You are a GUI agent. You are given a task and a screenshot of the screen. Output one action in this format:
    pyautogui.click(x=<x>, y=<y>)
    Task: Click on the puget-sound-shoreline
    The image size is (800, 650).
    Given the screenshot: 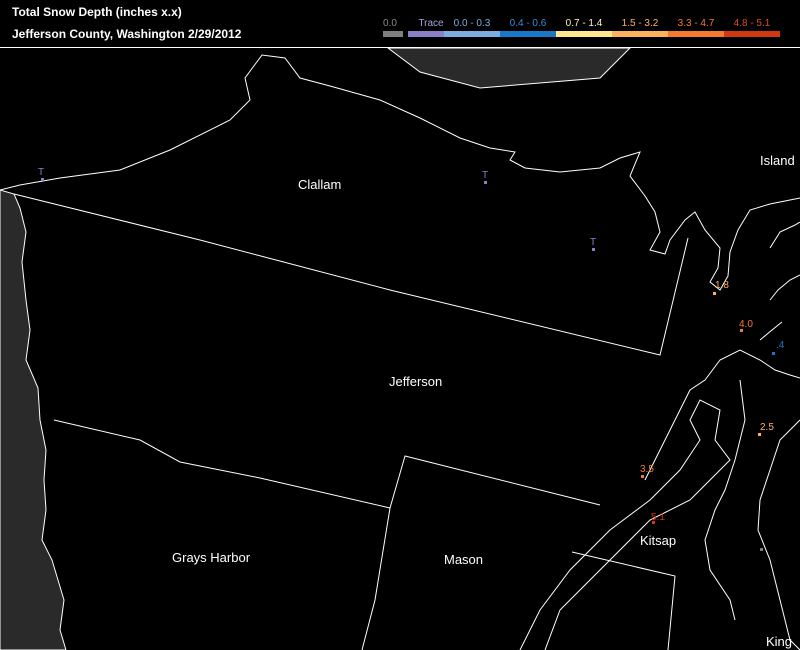 What is the action you would take?
    pyautogui.click(x=778, y=534)
    